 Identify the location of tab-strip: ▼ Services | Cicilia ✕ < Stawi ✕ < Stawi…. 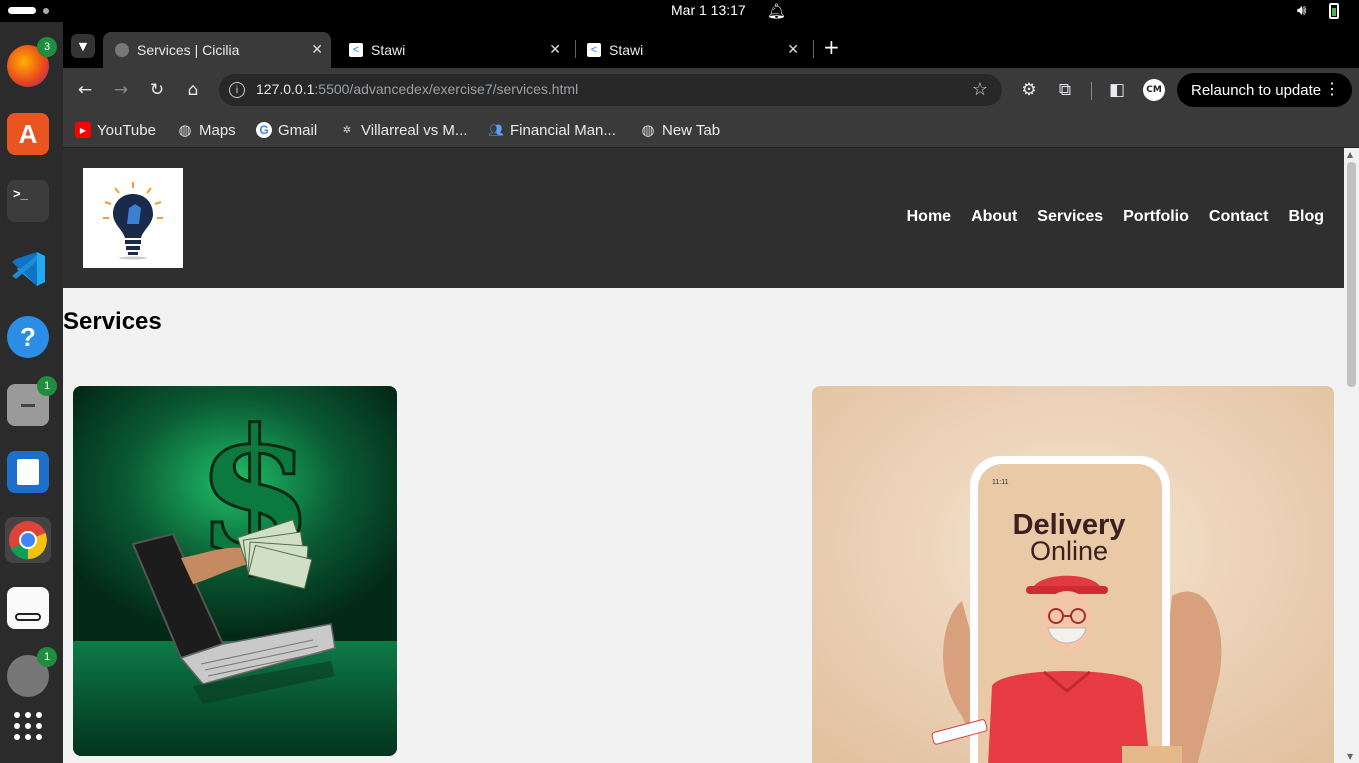
(711, 45).